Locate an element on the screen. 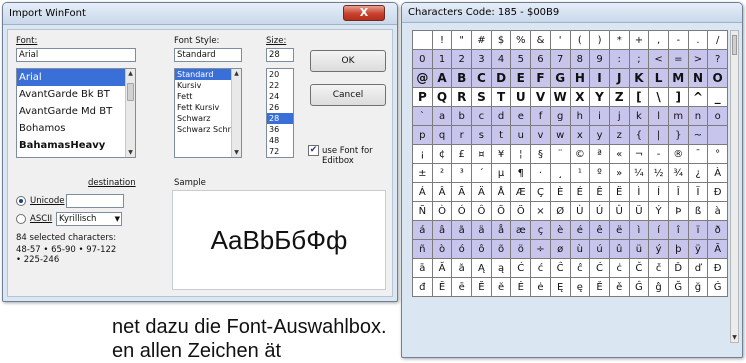 The image size is (746, 363). character-cell: û is located at coordinates (619, 249).